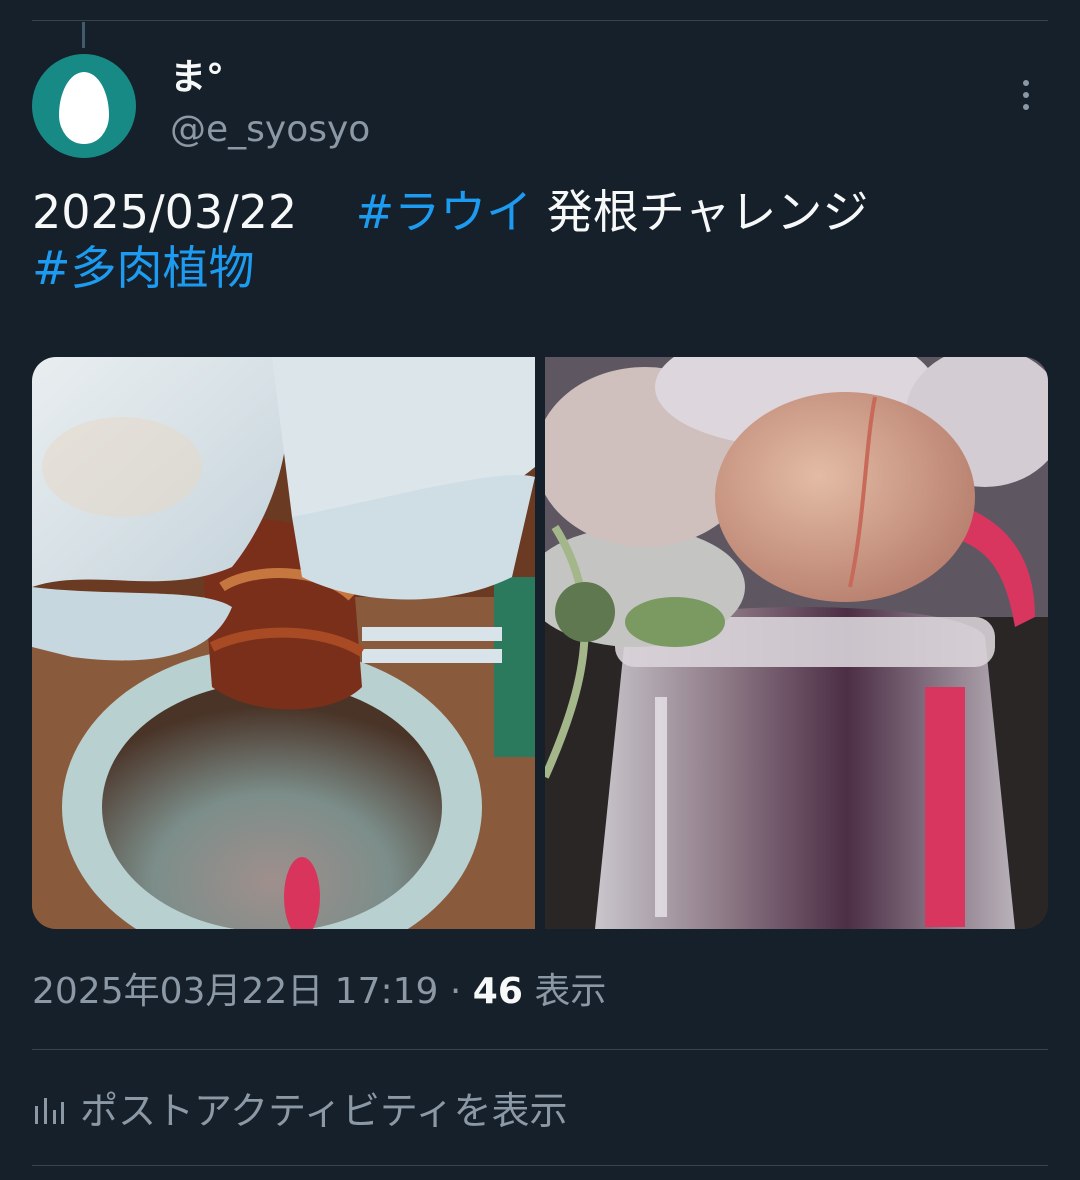  What do you see at coordinates (49, 1111) in the screenshot?
I see `analytics-icon` at bounding box center [49, 1111].